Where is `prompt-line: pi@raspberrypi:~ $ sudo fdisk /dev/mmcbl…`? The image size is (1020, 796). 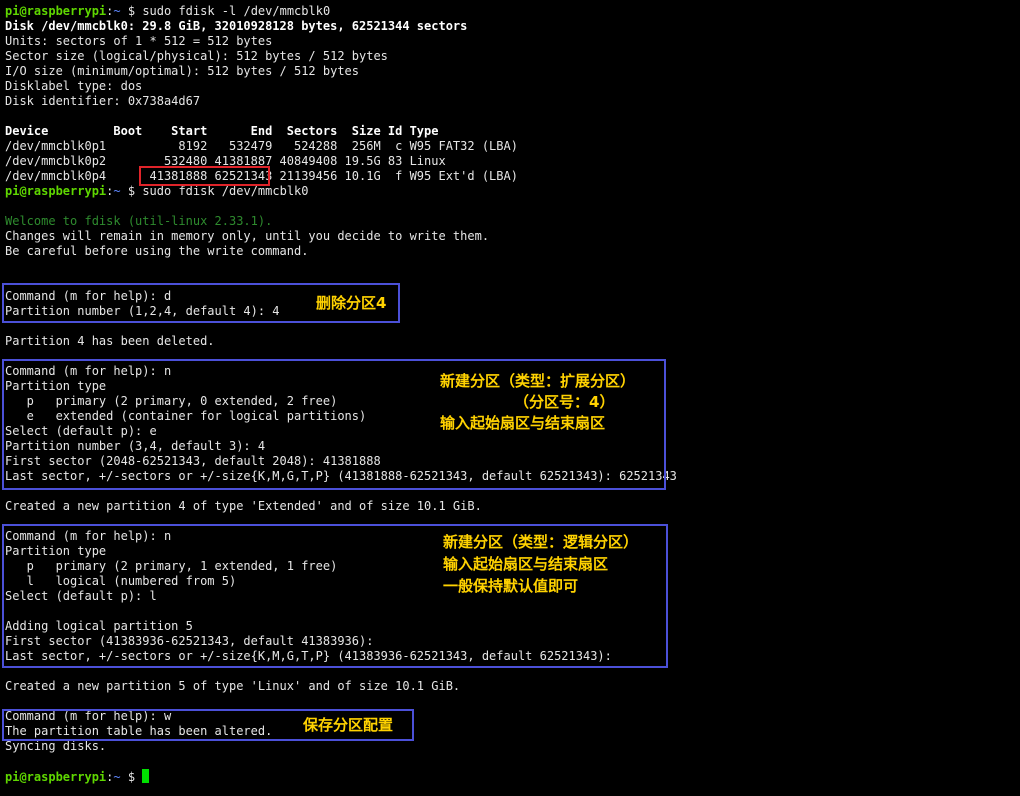 prompt-line: pi@raspberrypi:~ $ sudo fdisk /dev/mmcbl… is located at coordinates (157, 191).